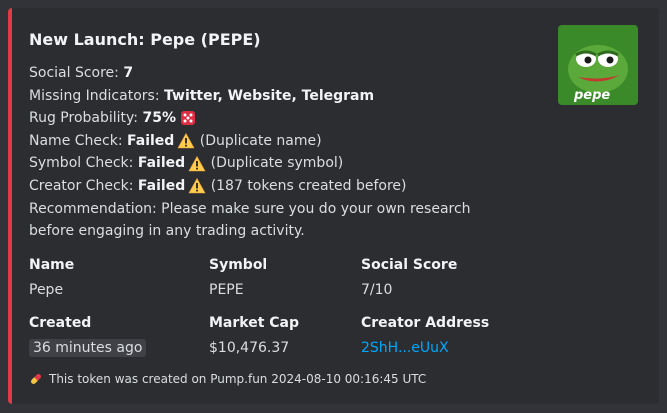  I want to click on pepe-frog-logo: pepe, so click(598, 65).